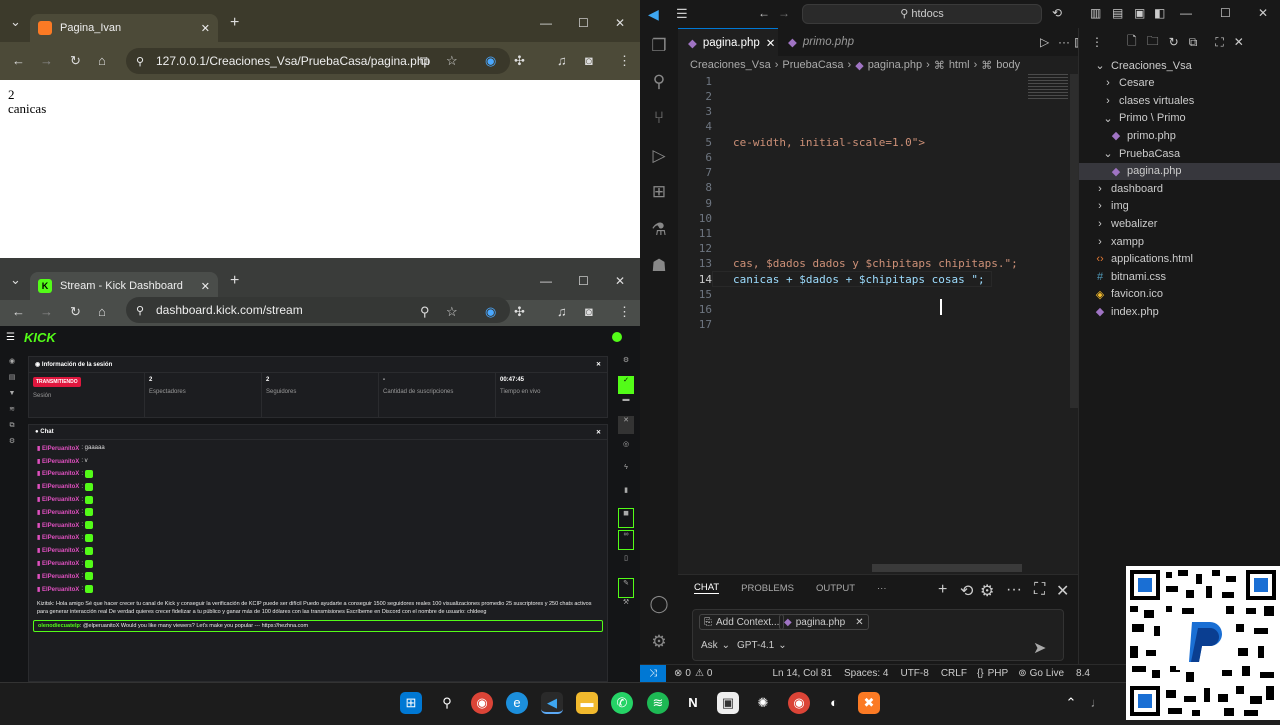 This screenshot has height=725, width=1280. What do you see at coordinates (659, 238) in the screenshot?
I see `testing-icon: ⚗` at bounding box center [659, 238].